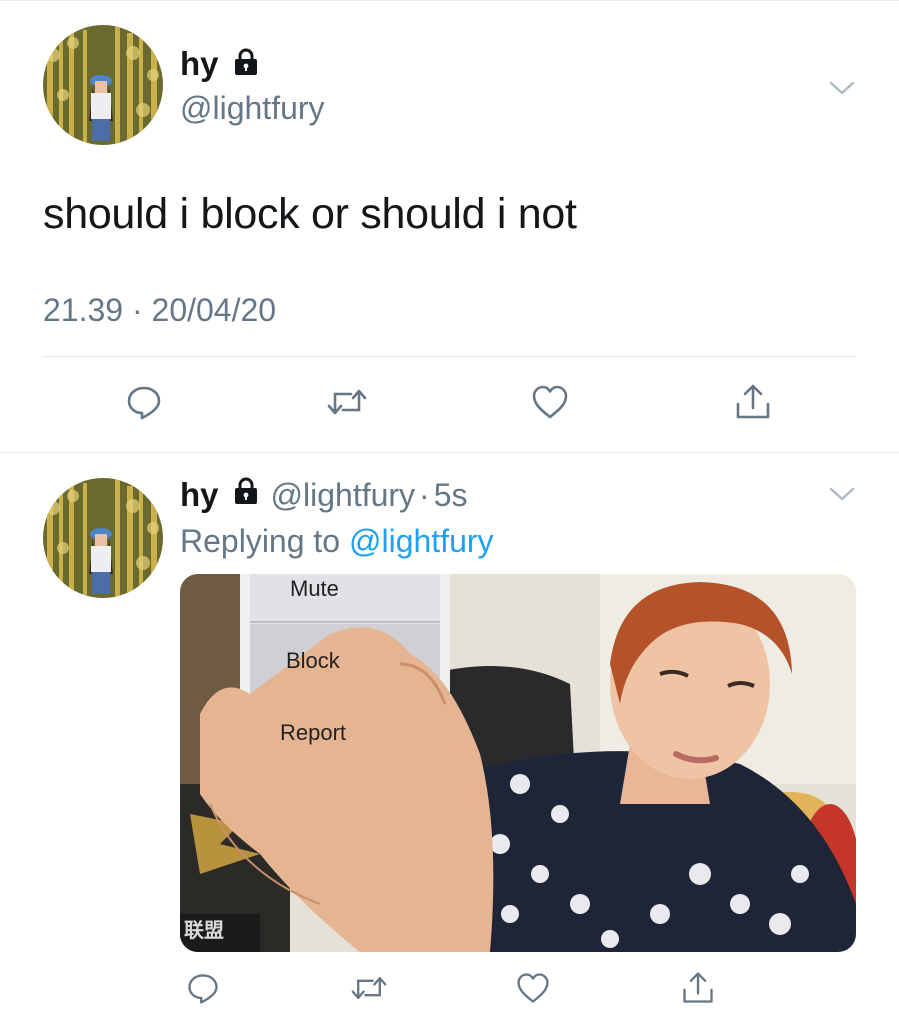 This screenshot has width=899, height=1024. I want to click on tweet-text: should i block or should i not, so click(310, 214).